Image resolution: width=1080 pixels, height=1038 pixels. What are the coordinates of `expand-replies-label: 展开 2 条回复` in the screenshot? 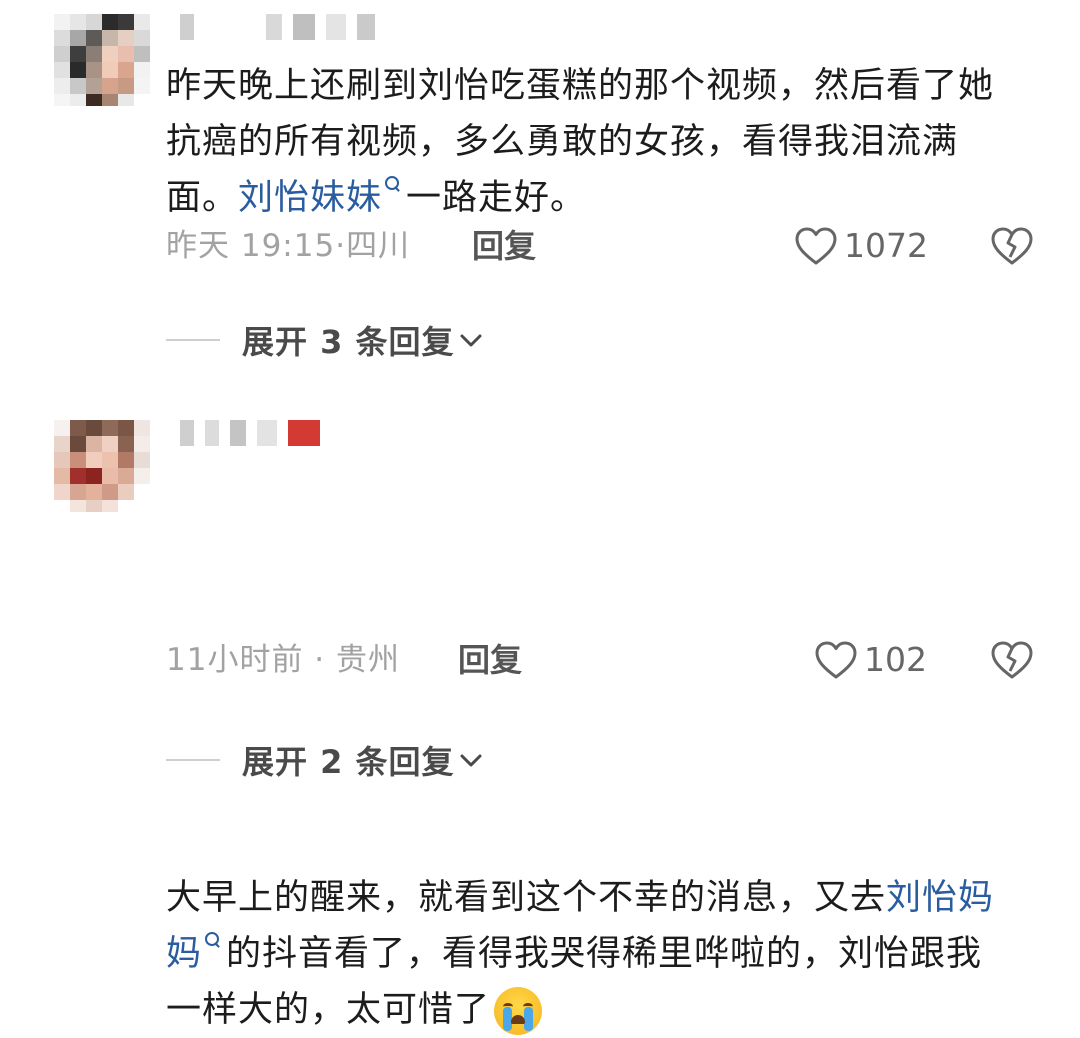 It's located at (348, 760).